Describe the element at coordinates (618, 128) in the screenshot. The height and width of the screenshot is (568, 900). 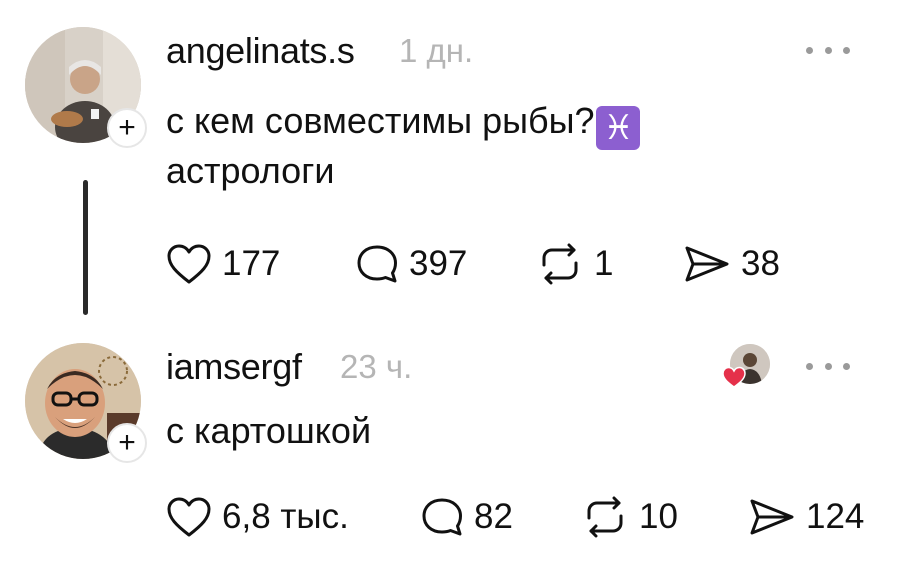
I see `pisces-emoji: ♓` at that location.